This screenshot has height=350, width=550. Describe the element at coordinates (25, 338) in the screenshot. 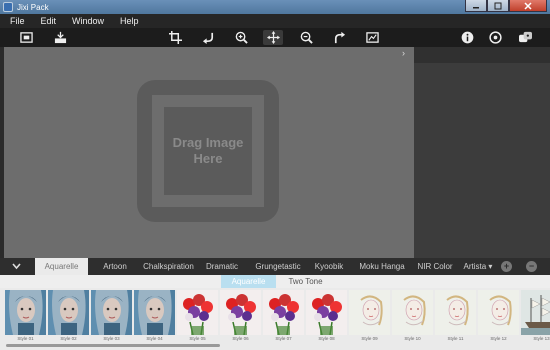

I see `style-thumbnail-label: Style 01` at that location.